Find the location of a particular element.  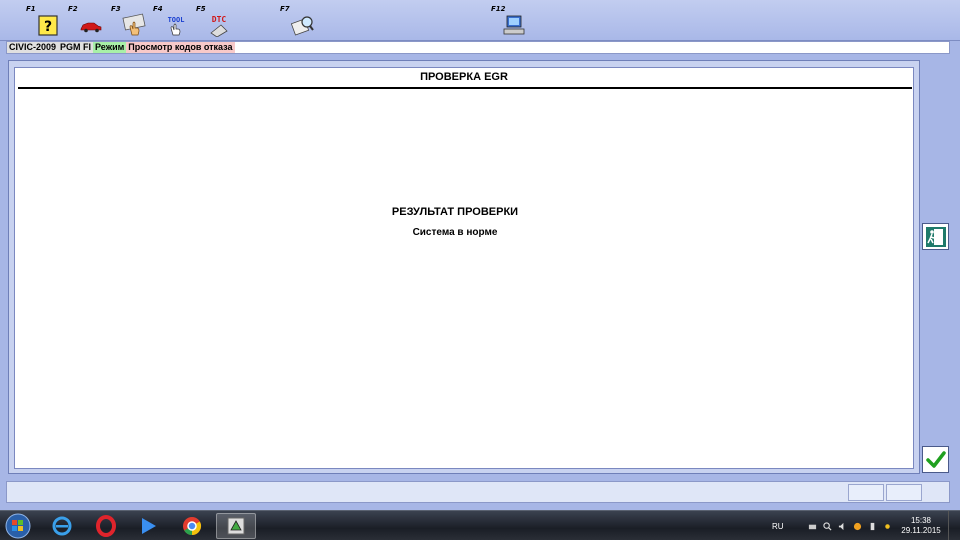

f4-tool-button: F4 TOOL is located at coordinates (171, 21).